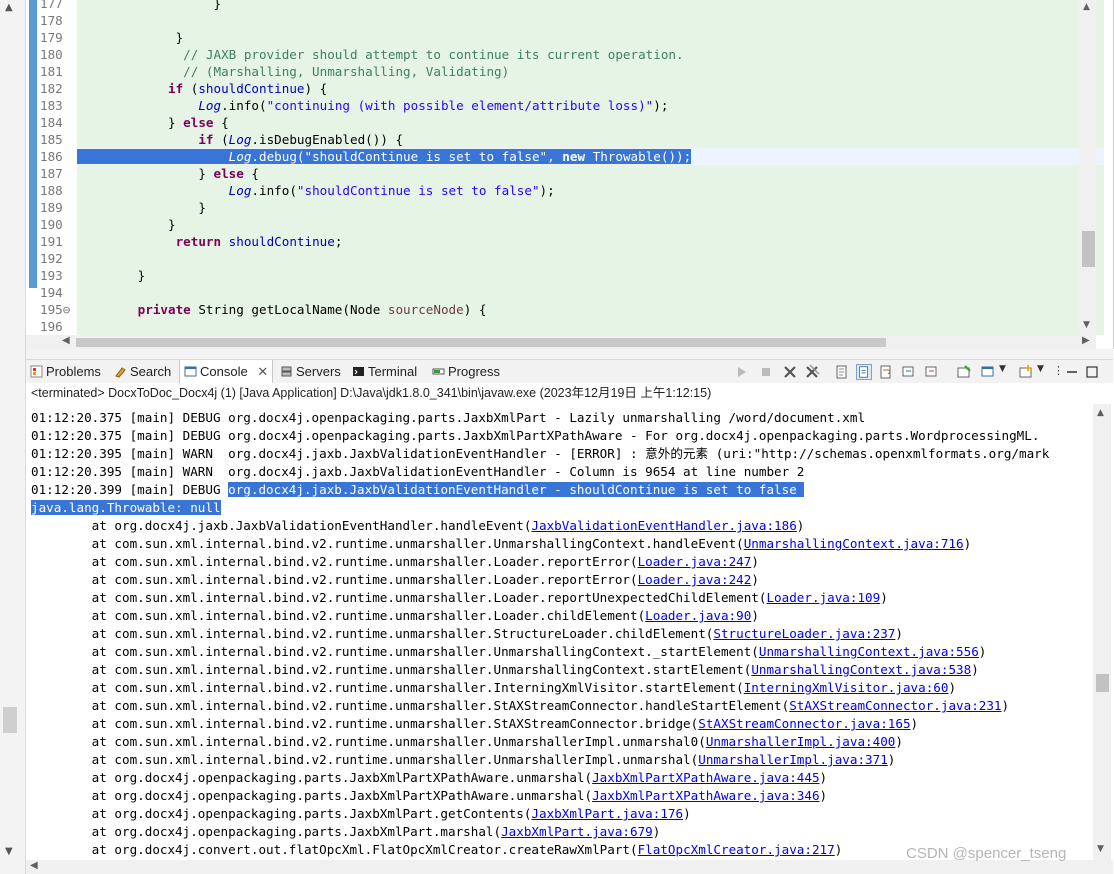  Describe the element at coordinates (191, 88) in the screenshot. I see `code-token: (` at that location.